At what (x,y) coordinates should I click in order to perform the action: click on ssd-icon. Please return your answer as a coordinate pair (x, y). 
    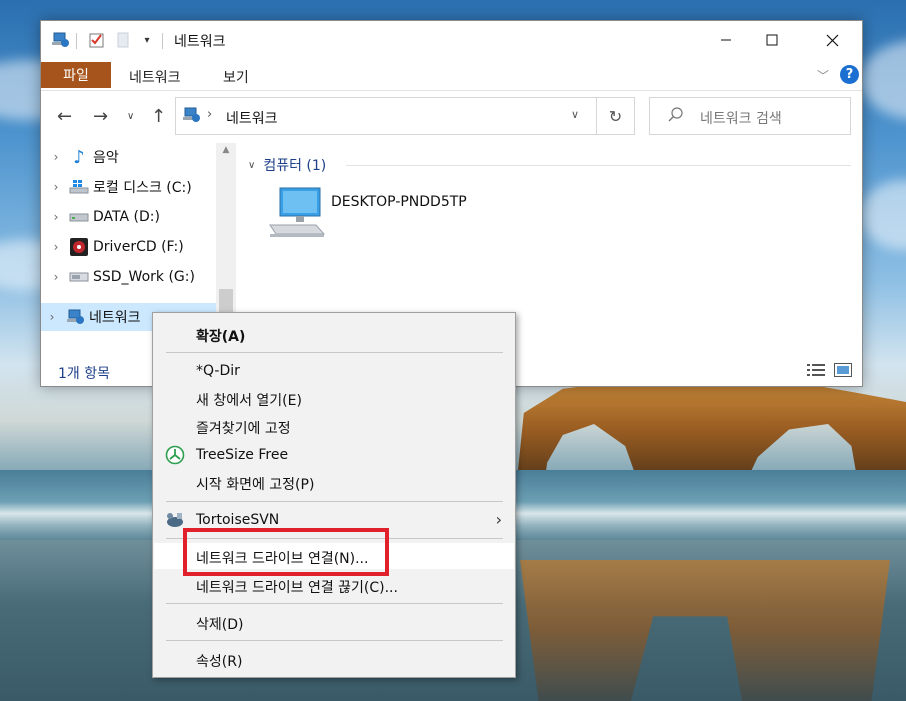
    Looking at the image, I should click on (79, 277).